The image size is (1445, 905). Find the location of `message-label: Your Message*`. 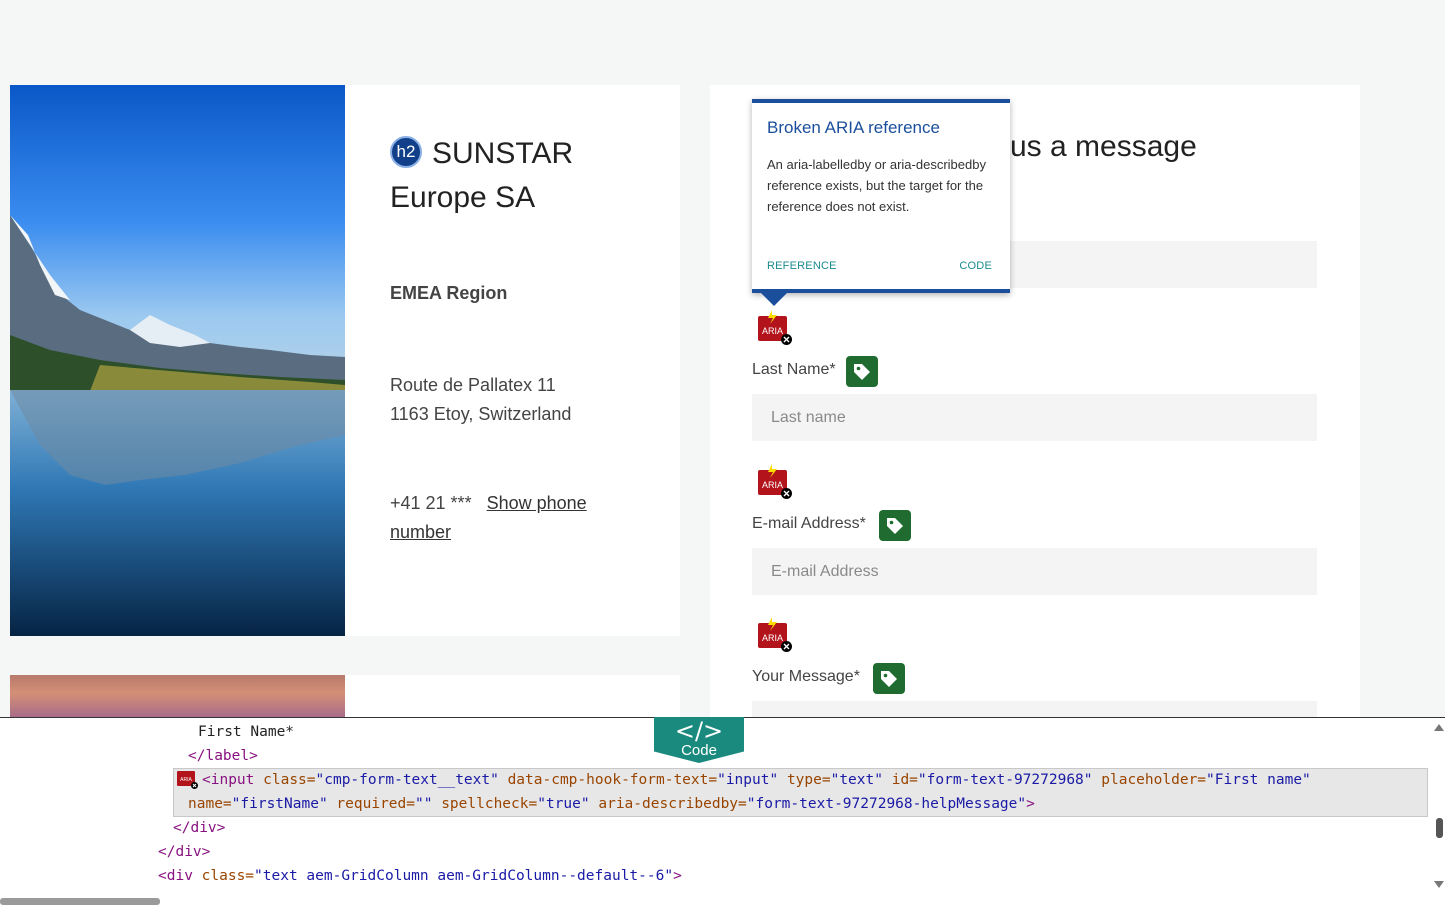

message-label: Your Message* is located at coordinates (806, 676).